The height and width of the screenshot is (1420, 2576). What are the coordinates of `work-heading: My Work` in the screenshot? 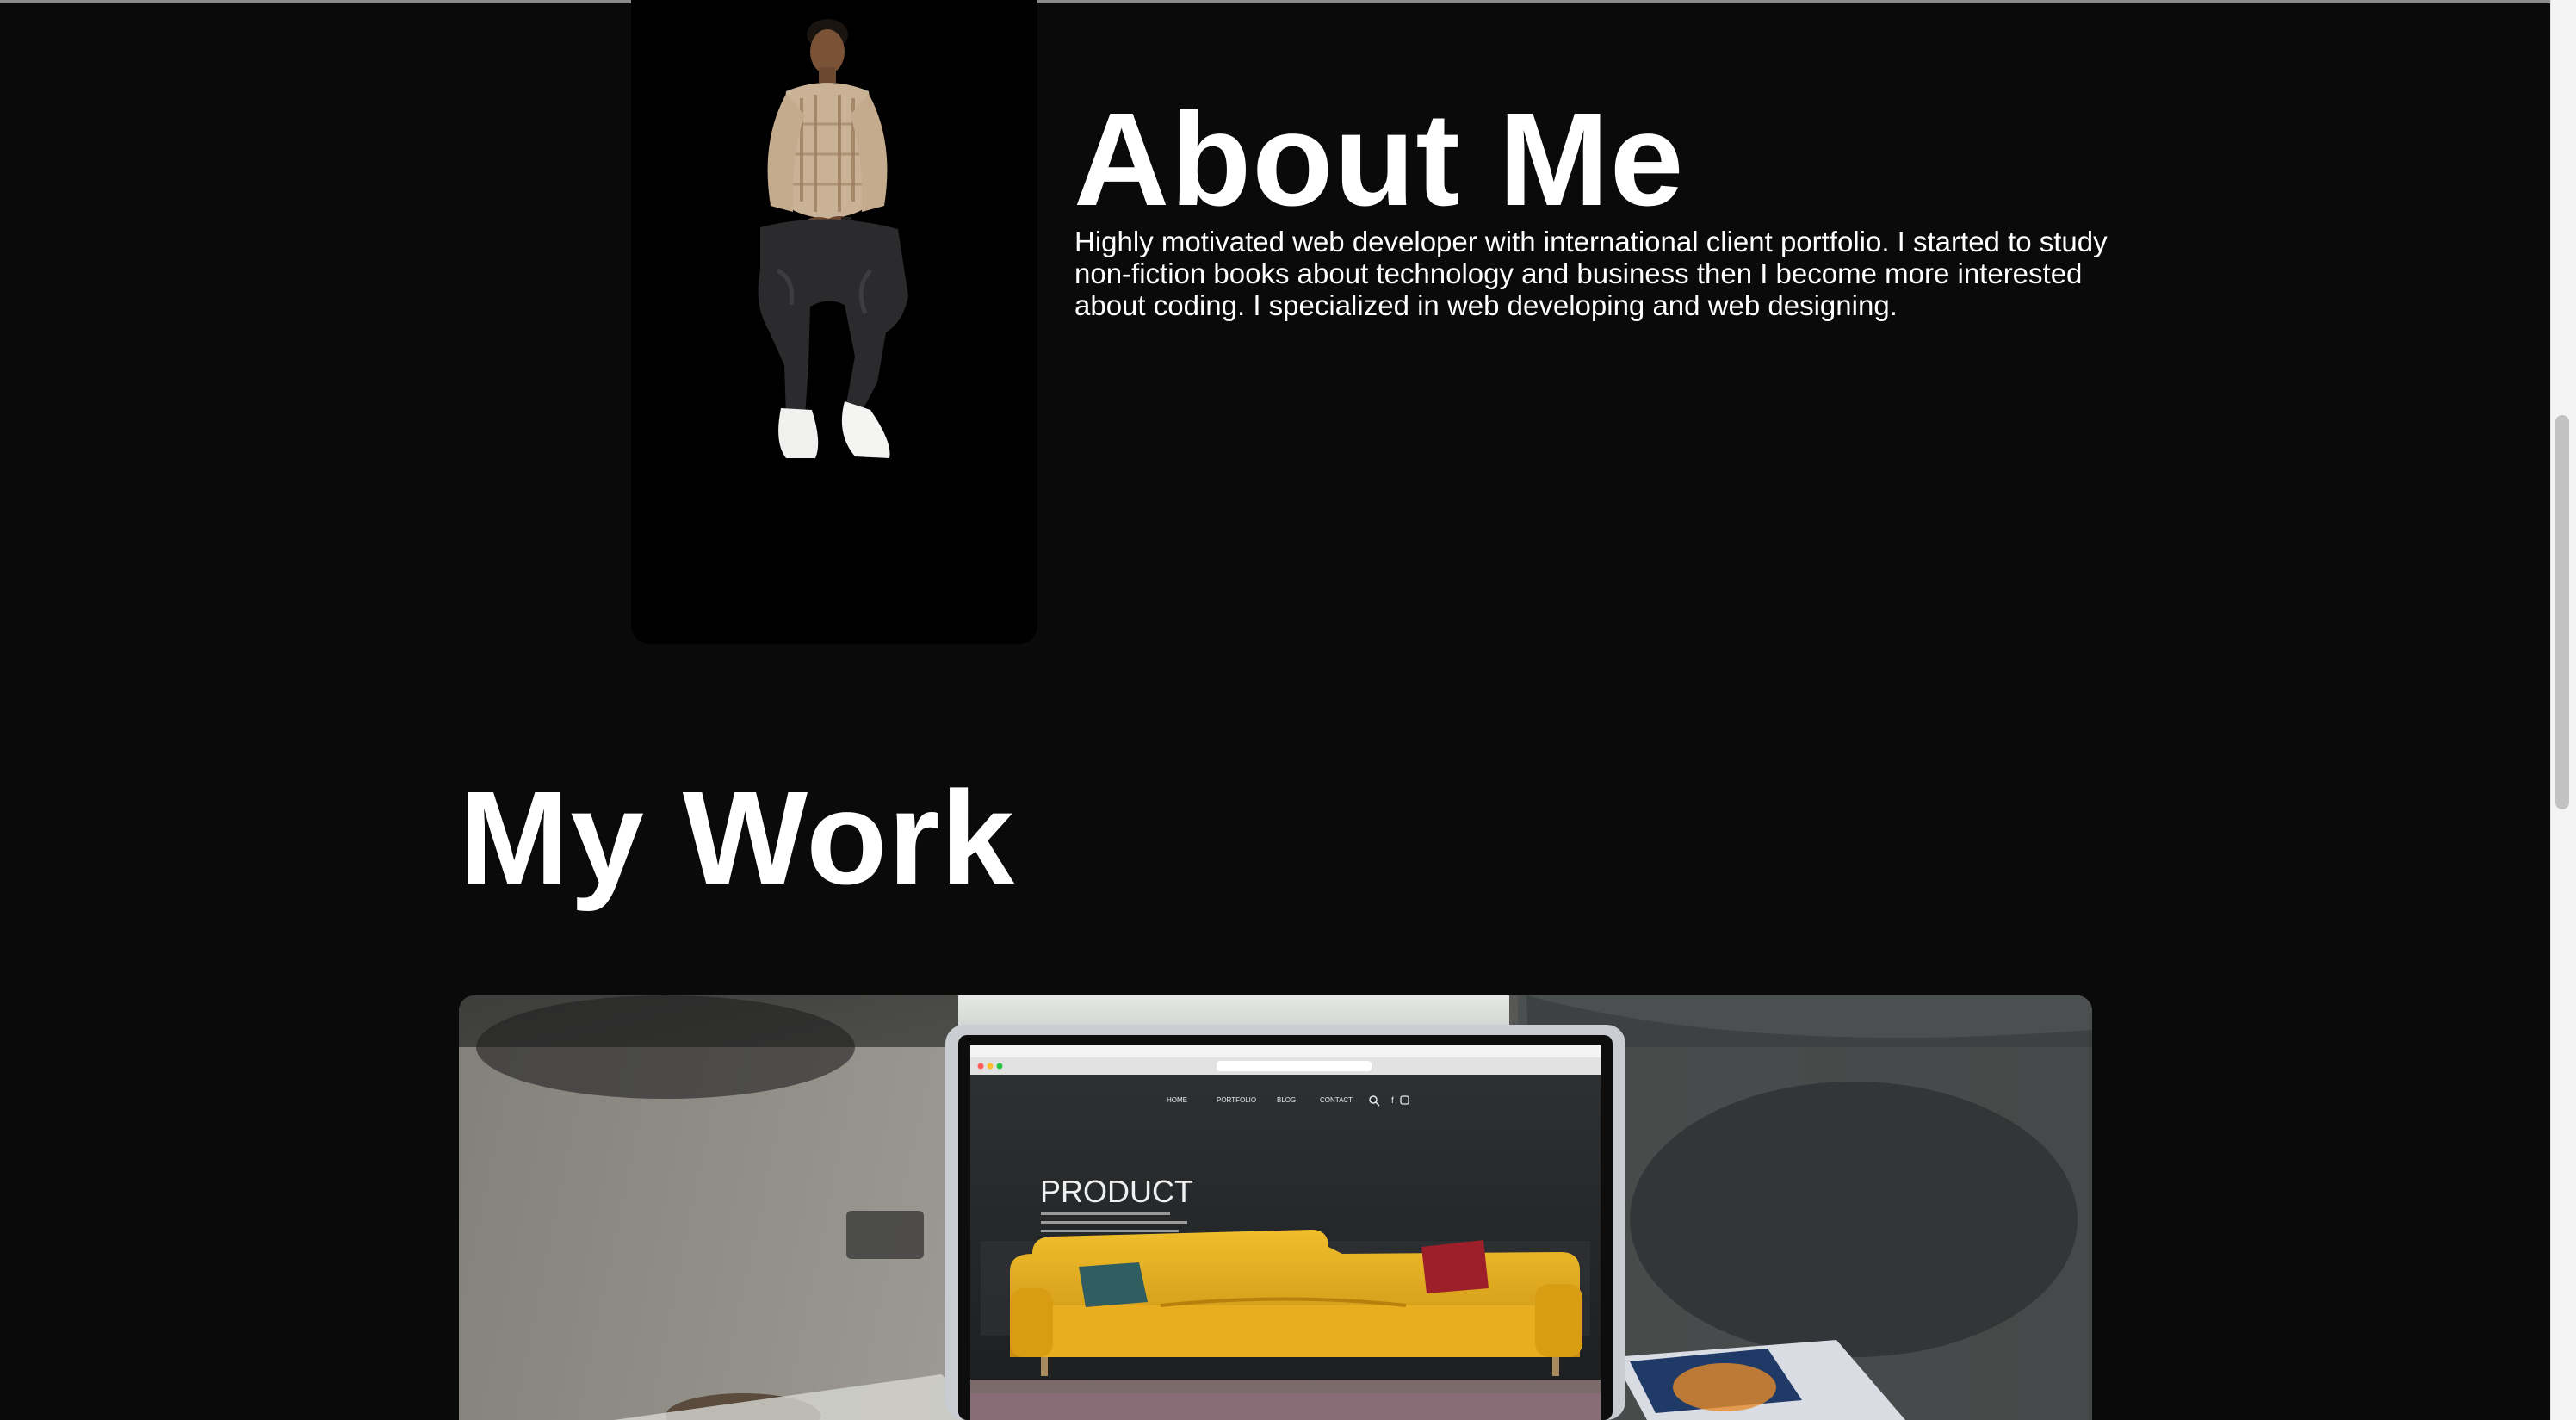 It's located at (737, 838).